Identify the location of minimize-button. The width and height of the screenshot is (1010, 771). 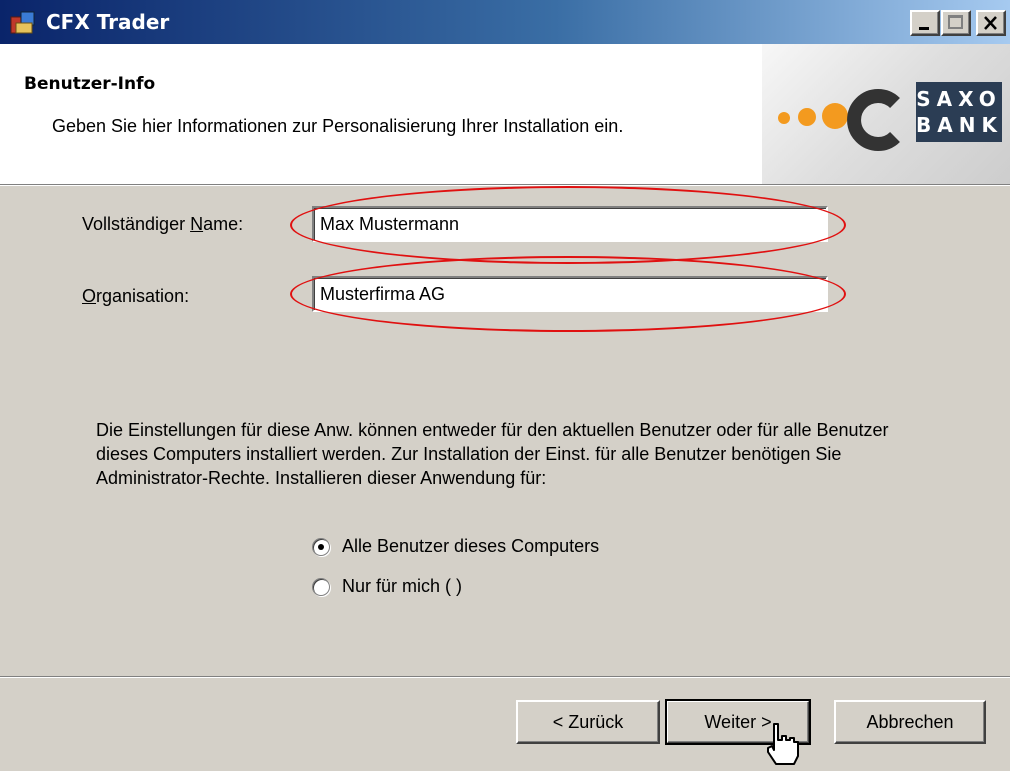
(925, 23).